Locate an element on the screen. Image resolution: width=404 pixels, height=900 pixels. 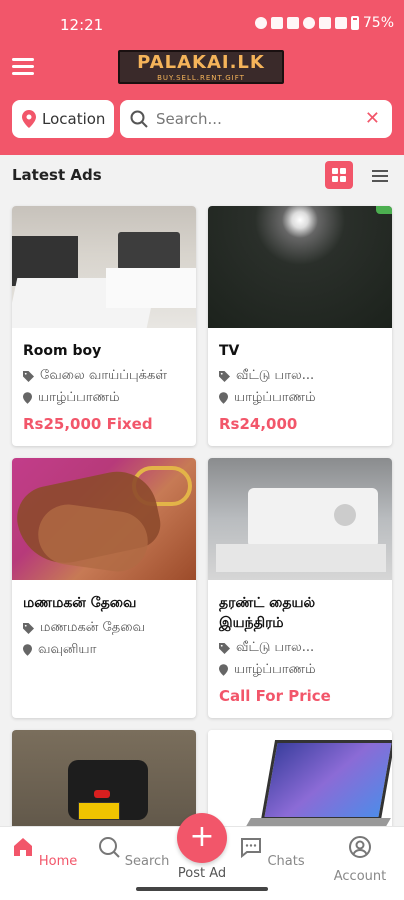
ad-title: மணமகன் தேவை is located at coordinates (80, 603).